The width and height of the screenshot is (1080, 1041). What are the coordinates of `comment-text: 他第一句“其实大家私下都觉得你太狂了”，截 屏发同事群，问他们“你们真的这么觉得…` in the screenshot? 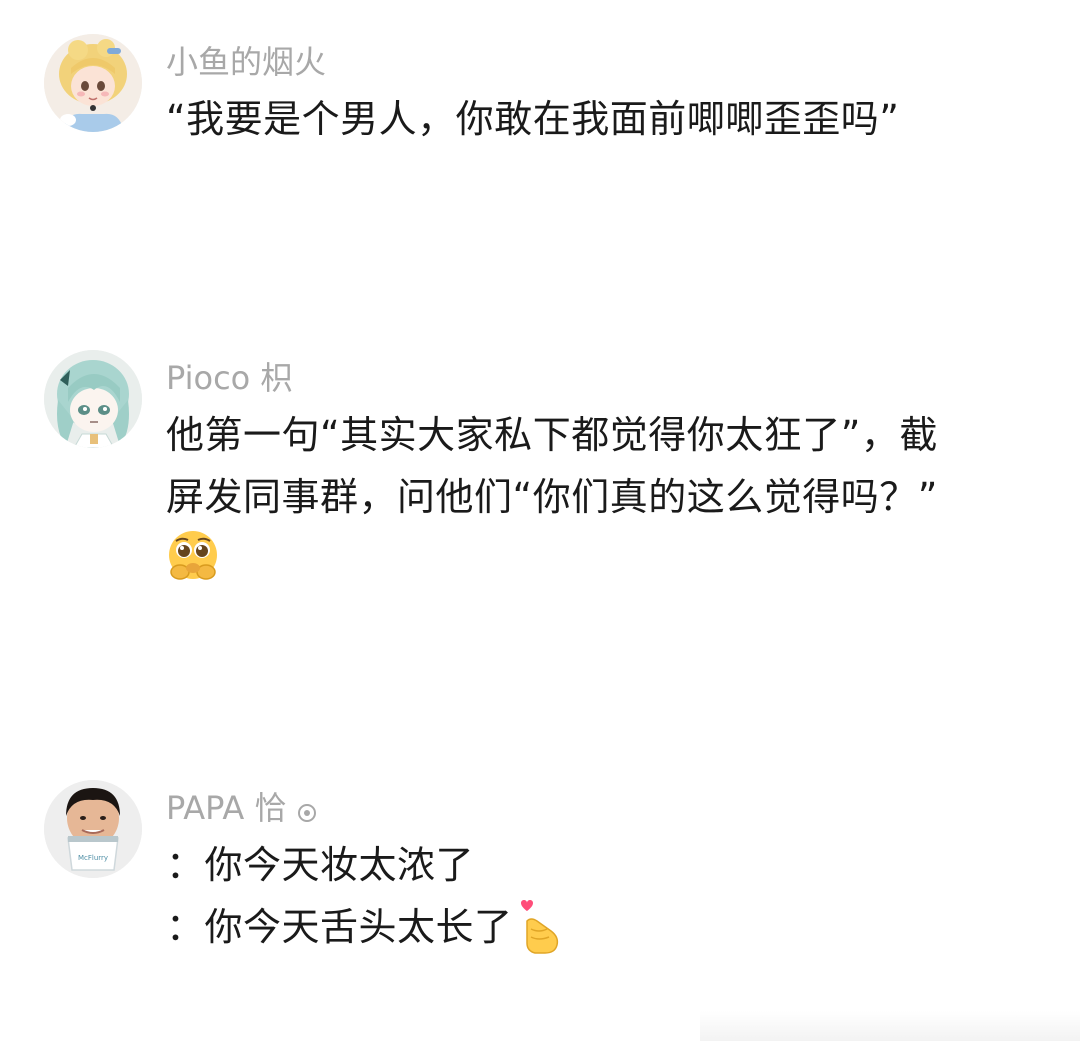 It's located at (593, 493).